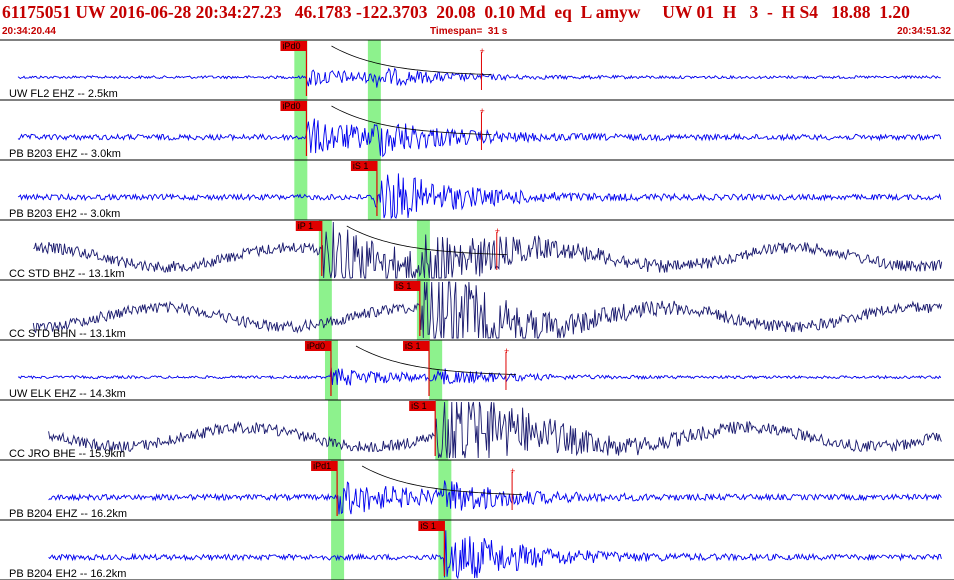 This screenshot has height=580, width=954. Describe the element at coordinates (64, 214) in the screenshot. I see `channel-label: PB B203 EH2 -- 3.0km` at that location.